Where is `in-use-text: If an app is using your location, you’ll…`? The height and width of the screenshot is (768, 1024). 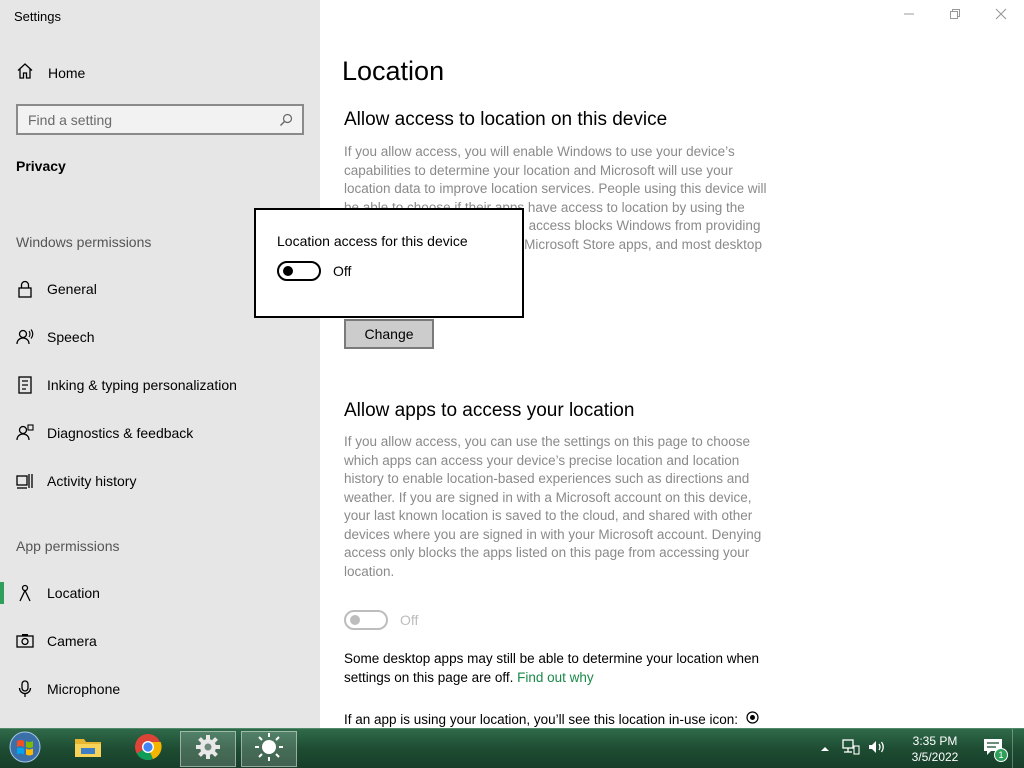
in-use-text: If an app is using your location, you’ll… is located at coordinates (541, 719).